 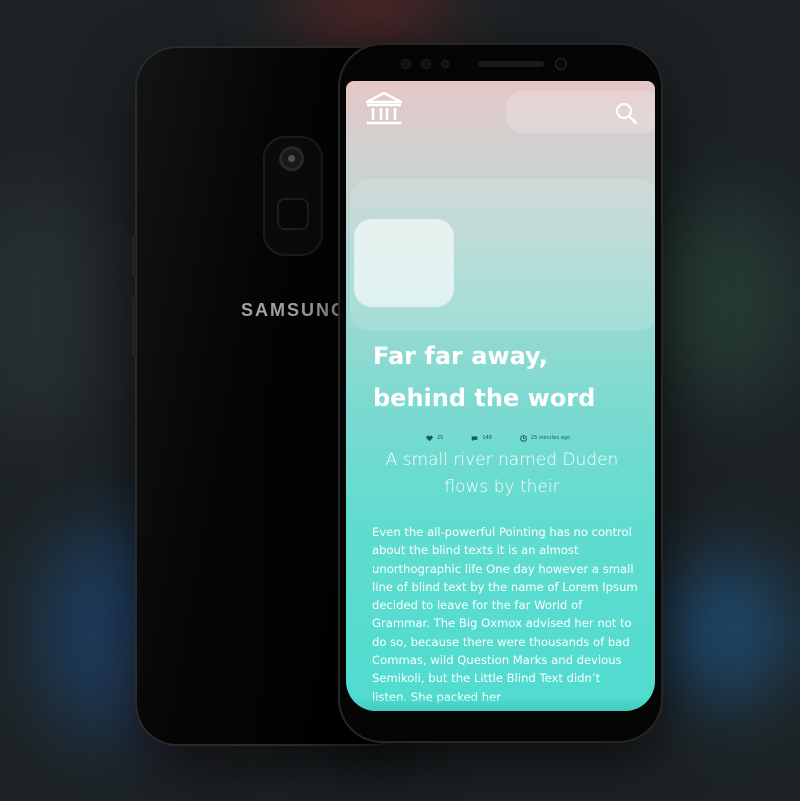 I want to click on featured-thumbnail, so click(x=404, y=263).